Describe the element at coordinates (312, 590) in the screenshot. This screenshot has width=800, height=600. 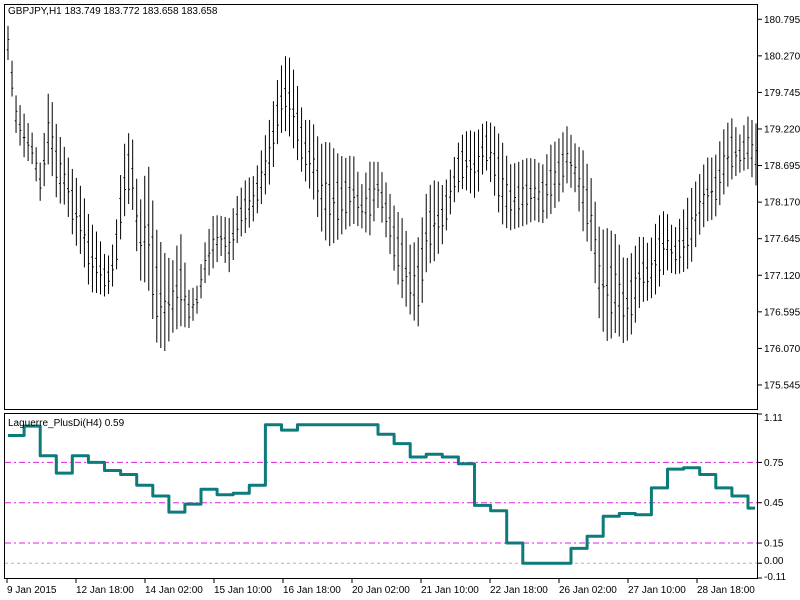
I see `time-axis-label: 16 Jan 18:00` at that location.